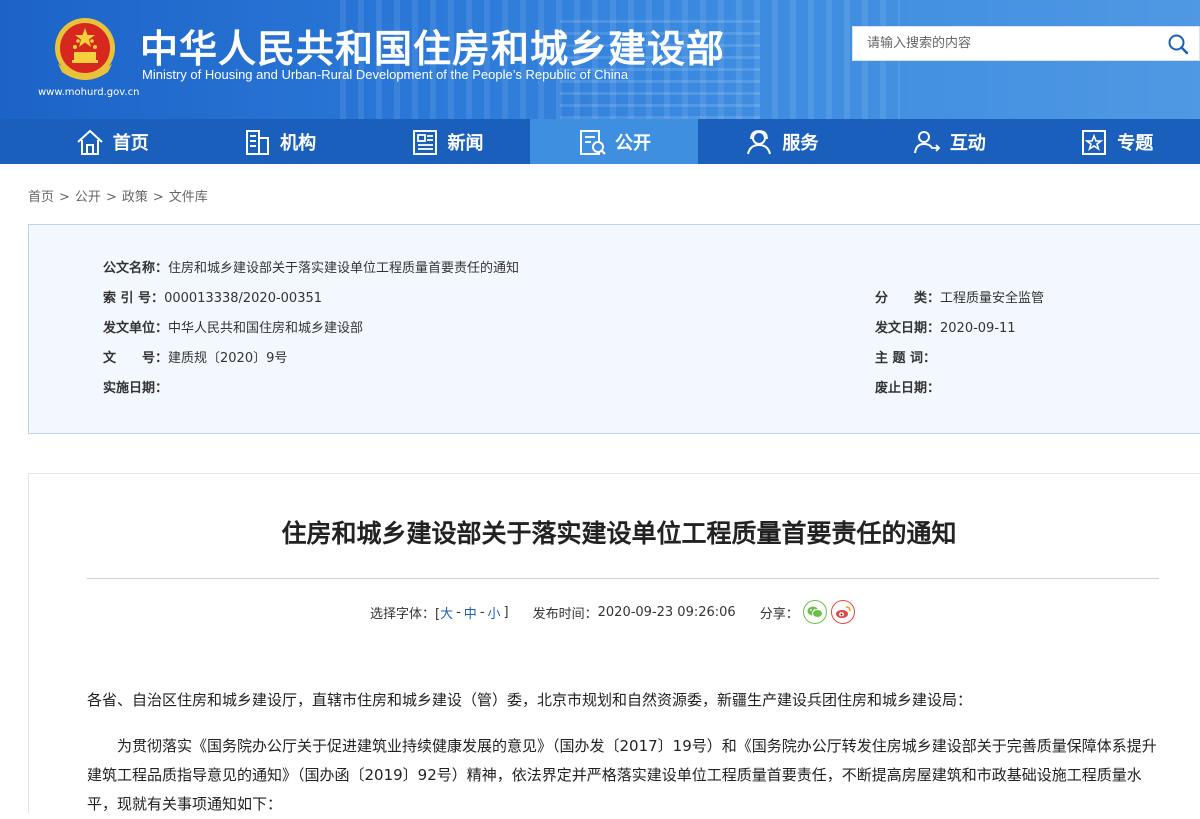  I want to click on effective-row: 实施日期：, so click(135, 386).